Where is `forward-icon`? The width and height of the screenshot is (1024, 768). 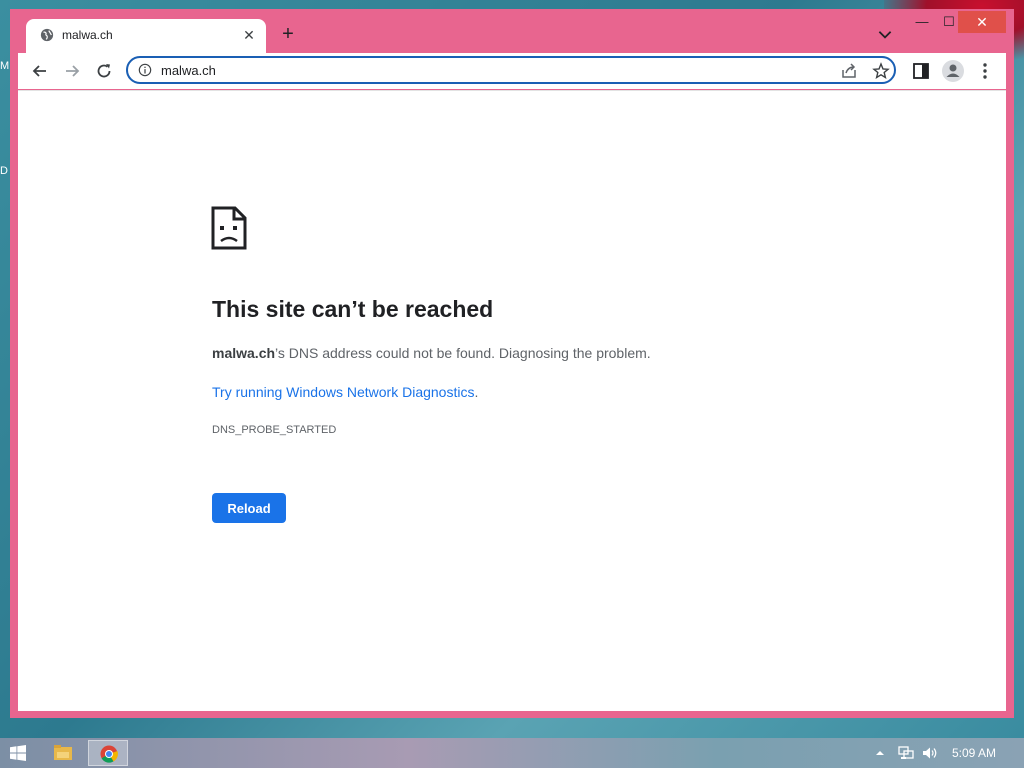 forward-icon is located at coordinates (72, 71).